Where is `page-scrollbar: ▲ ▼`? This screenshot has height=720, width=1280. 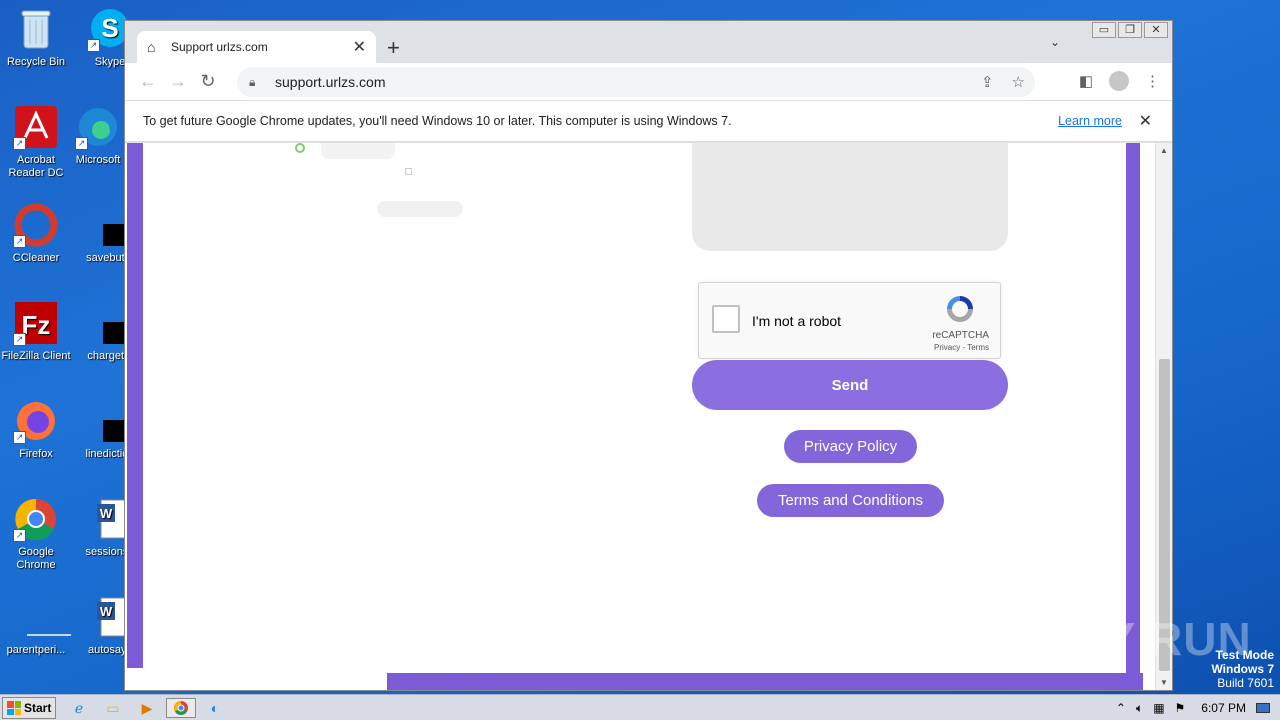
page-scrollbar: ▲ ▼ is located at coordinates (1163, 416).